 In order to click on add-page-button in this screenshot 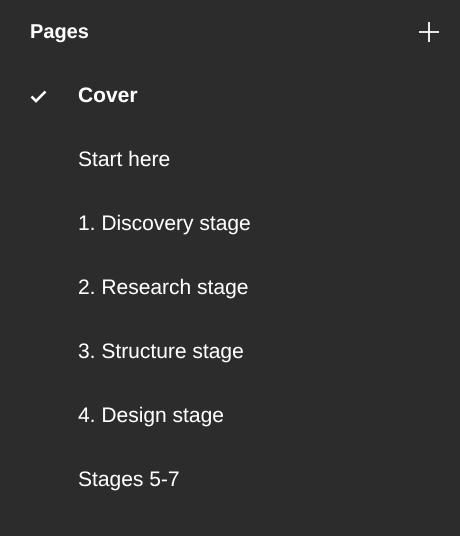, I will do `click(429, 32)`.